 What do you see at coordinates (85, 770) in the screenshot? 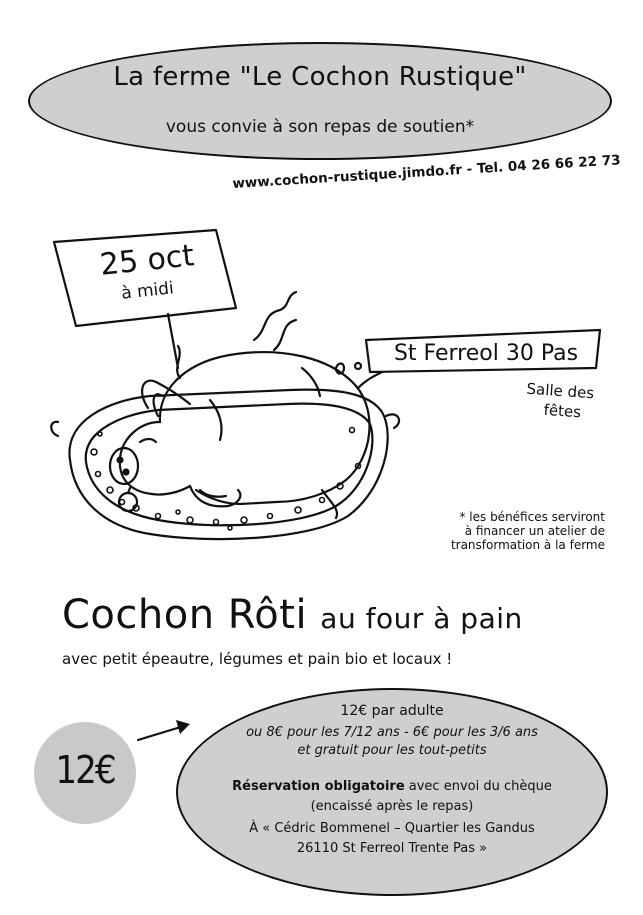
I see `price-badge-text: 12€` at bounding box center [85, 770].